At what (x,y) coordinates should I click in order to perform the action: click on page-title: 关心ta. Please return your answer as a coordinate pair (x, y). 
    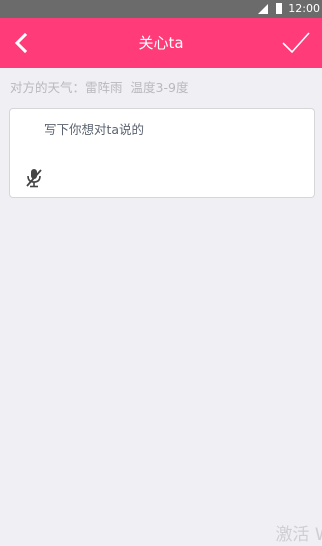
    Looking at the image, I should click on (161, 43).